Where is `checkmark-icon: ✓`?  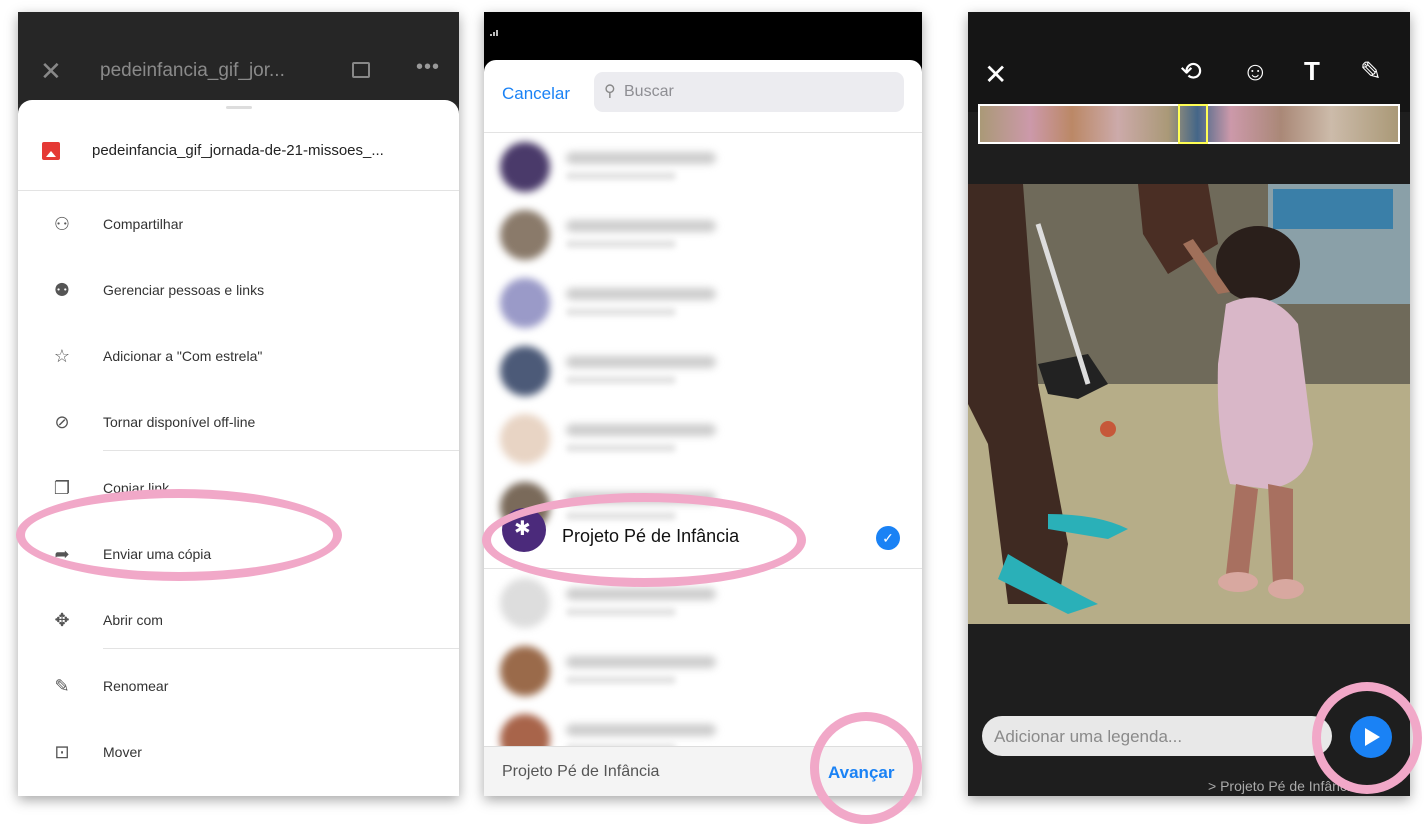 checkmark-icon: ✓ is located at coordinates (888, 538).